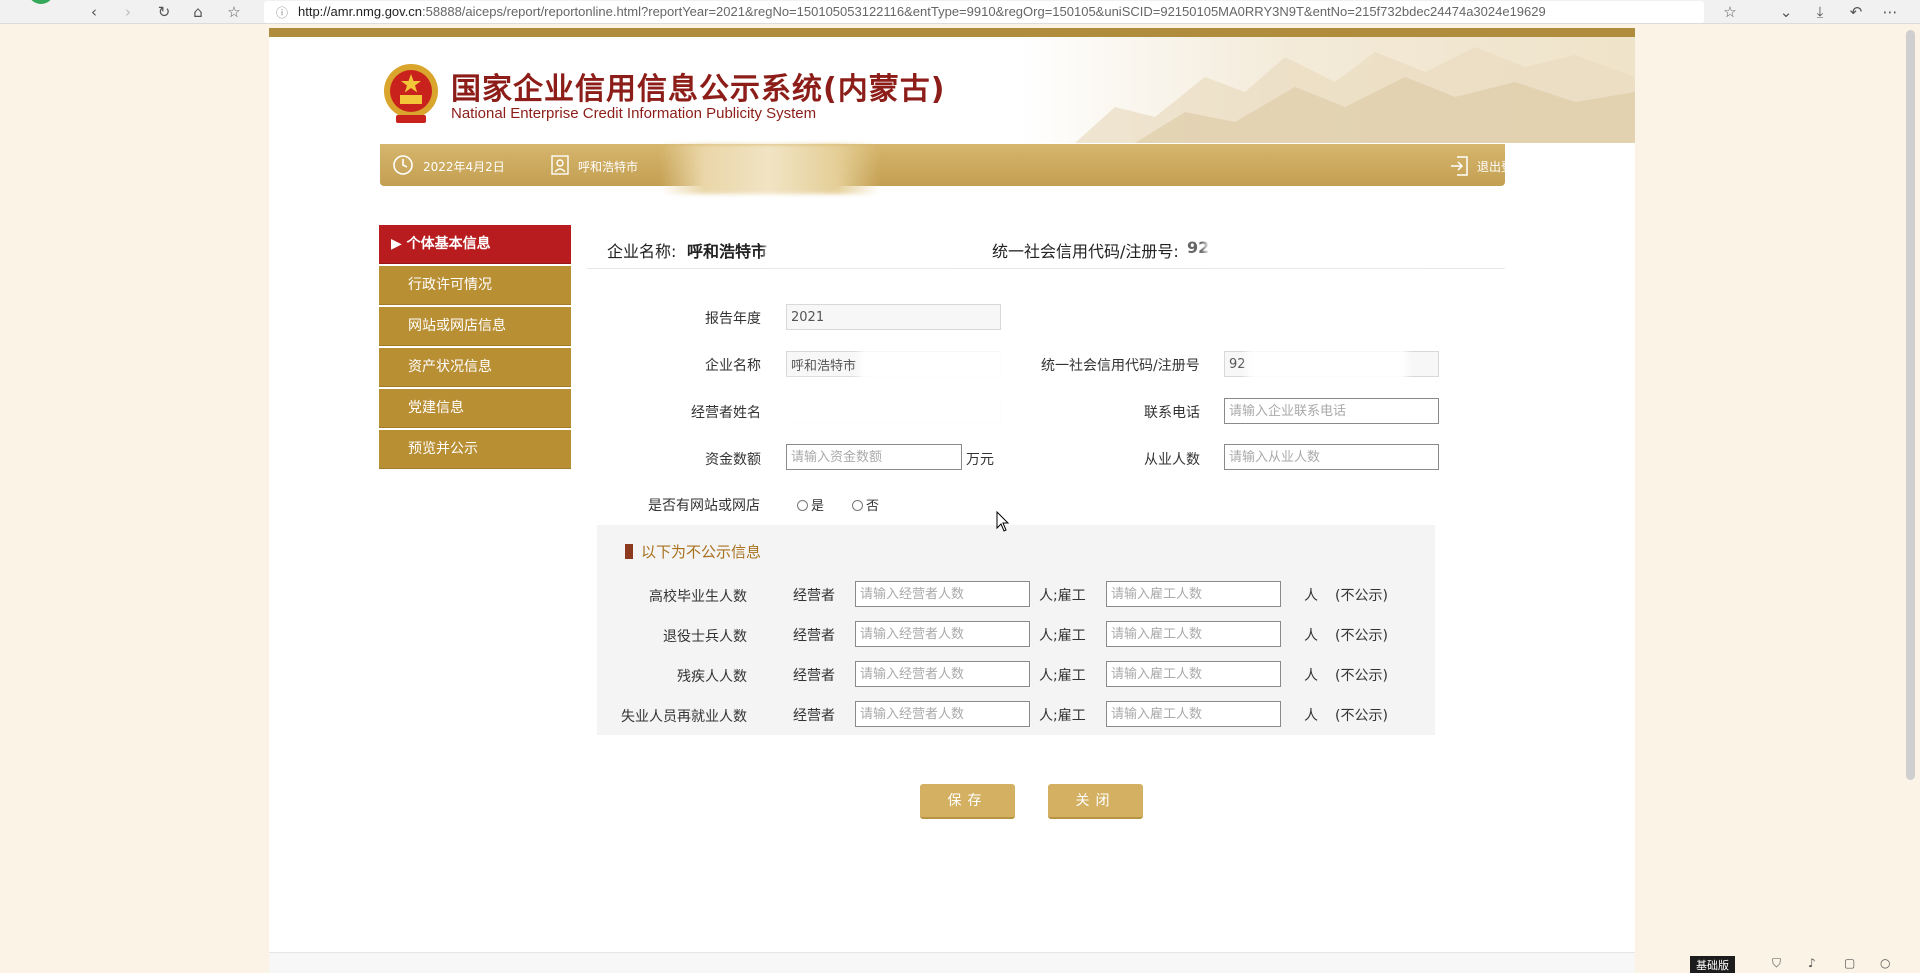 The height and width of the screenshot is (973, 1920). I want to click on mouse-cursor-icon, so click(1003, 521).